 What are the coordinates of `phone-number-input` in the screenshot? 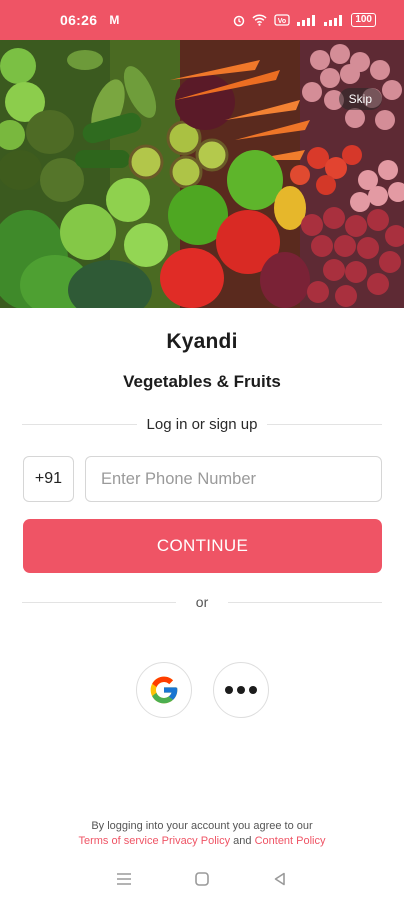 It's located at (233, 479).